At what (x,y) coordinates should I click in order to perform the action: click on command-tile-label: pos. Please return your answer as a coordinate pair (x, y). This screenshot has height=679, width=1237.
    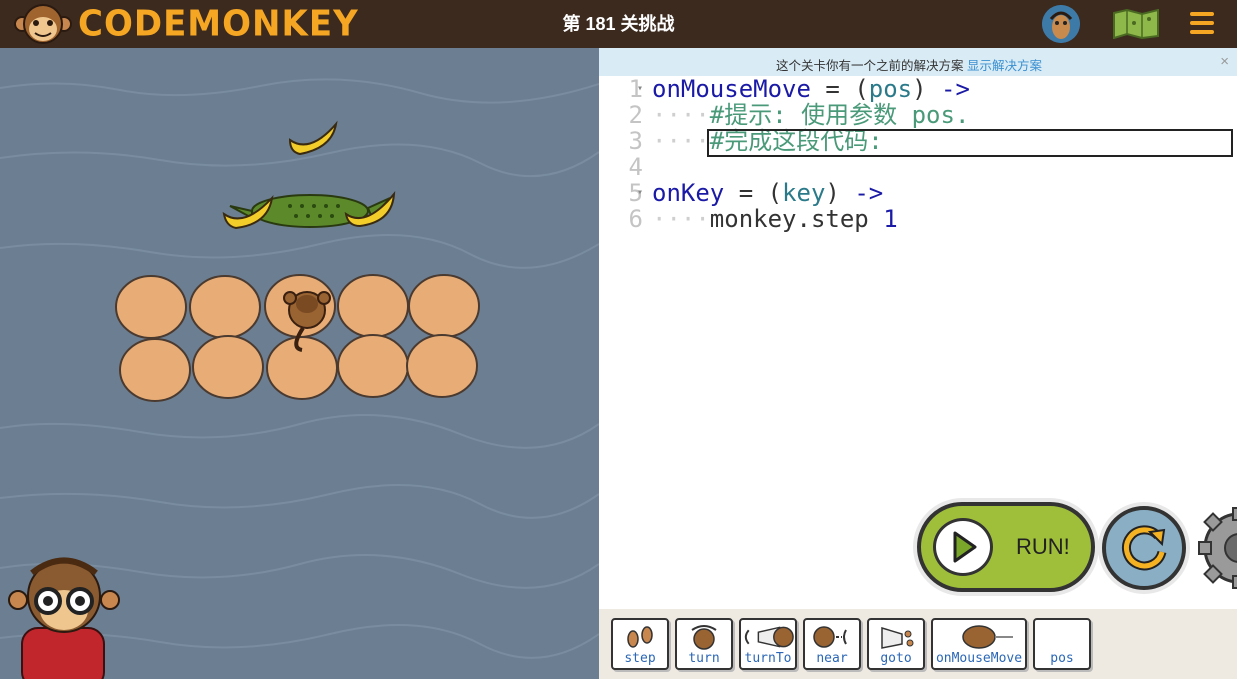
    Looking at the image, I should click on (1062, 658).